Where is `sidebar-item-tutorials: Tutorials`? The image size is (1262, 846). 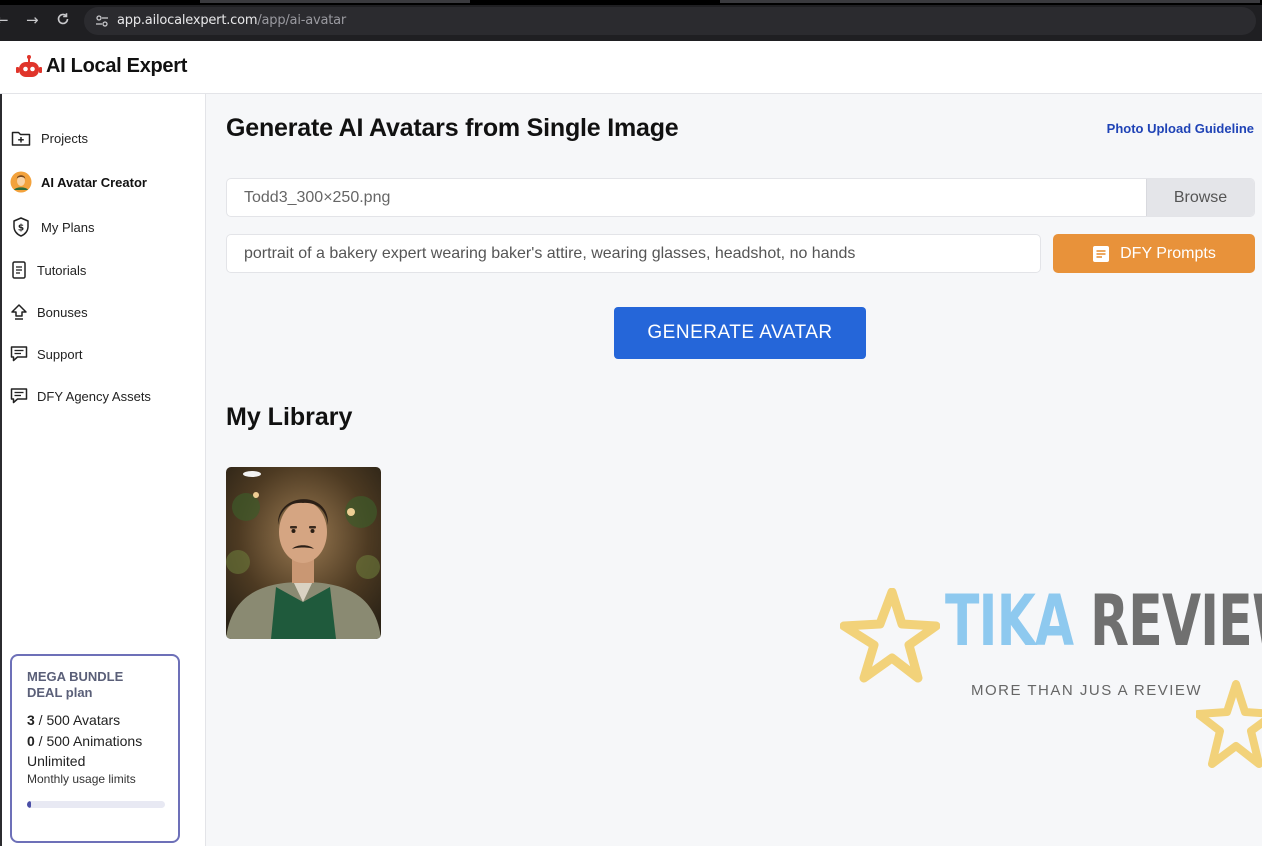 sidebar-item-tutorials: Tutorials is located at coordinates (48, 270).